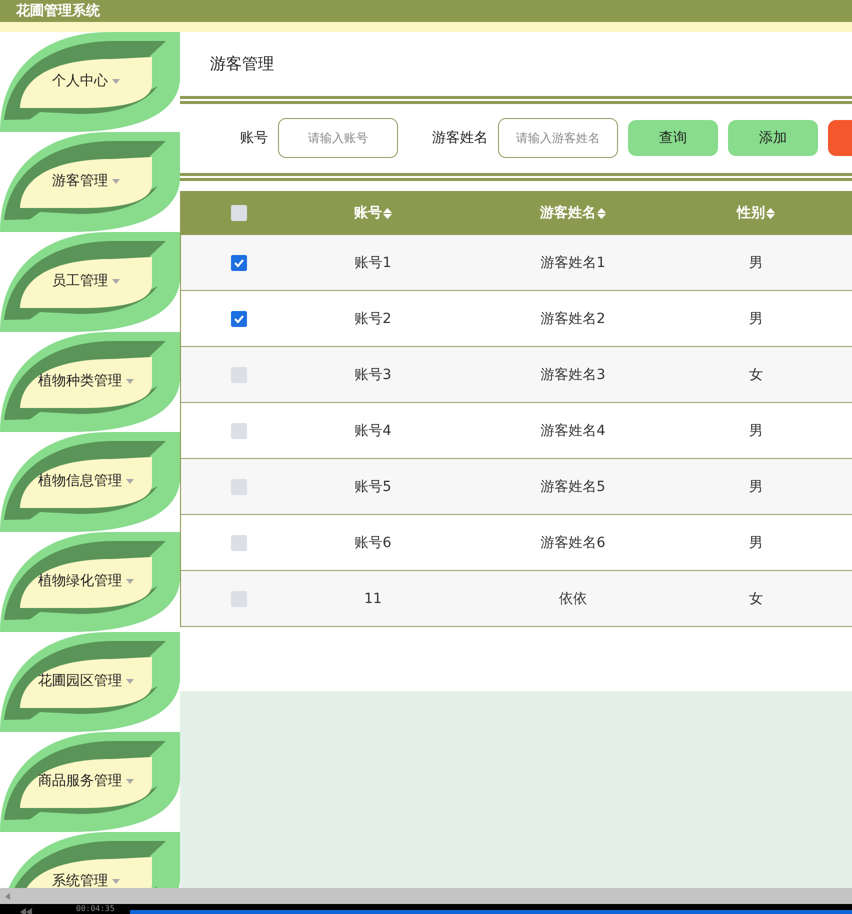  I want to click on rewind-icon, so click(26, 911).